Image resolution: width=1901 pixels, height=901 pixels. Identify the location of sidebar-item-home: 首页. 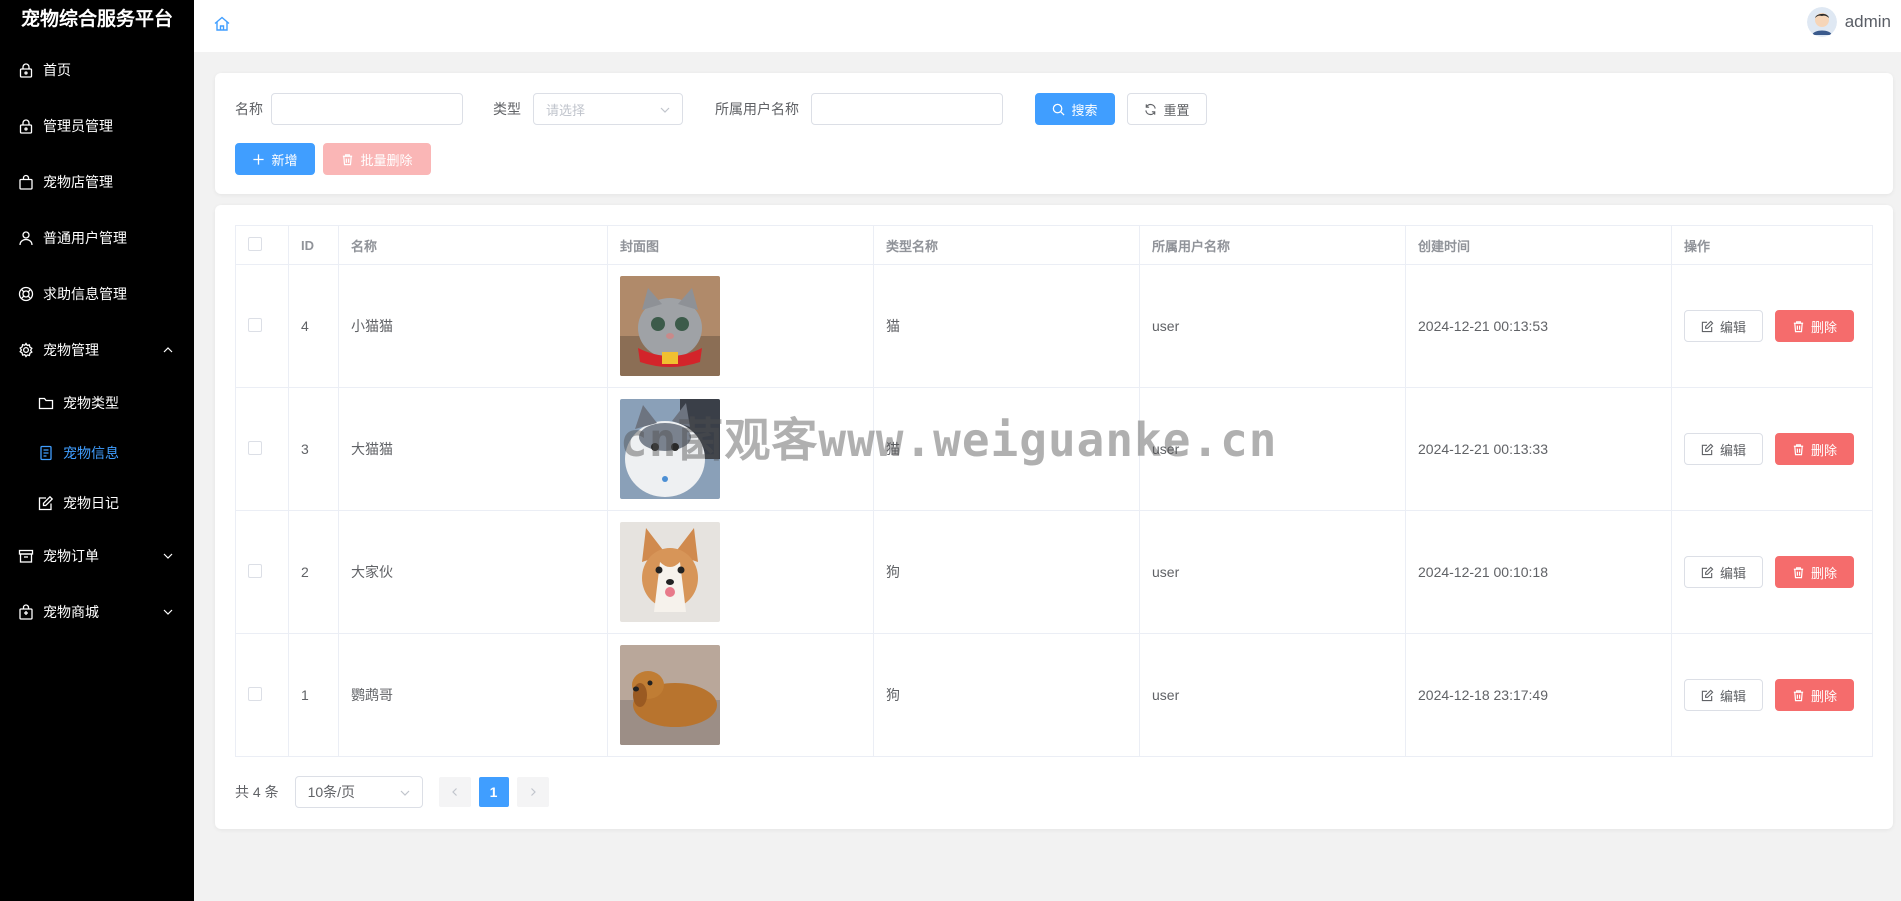
(97, 70).